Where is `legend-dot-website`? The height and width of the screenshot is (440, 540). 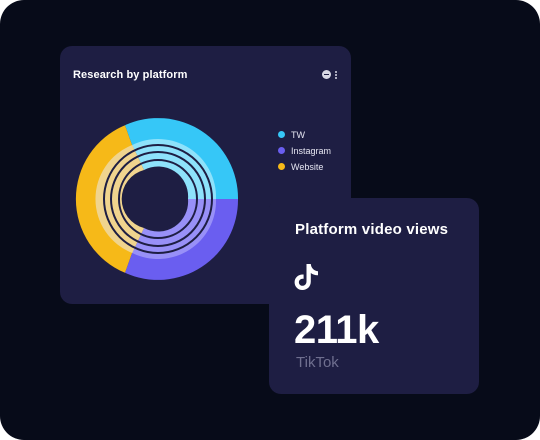 legend-dot-website is located at coordinates (281, 166).